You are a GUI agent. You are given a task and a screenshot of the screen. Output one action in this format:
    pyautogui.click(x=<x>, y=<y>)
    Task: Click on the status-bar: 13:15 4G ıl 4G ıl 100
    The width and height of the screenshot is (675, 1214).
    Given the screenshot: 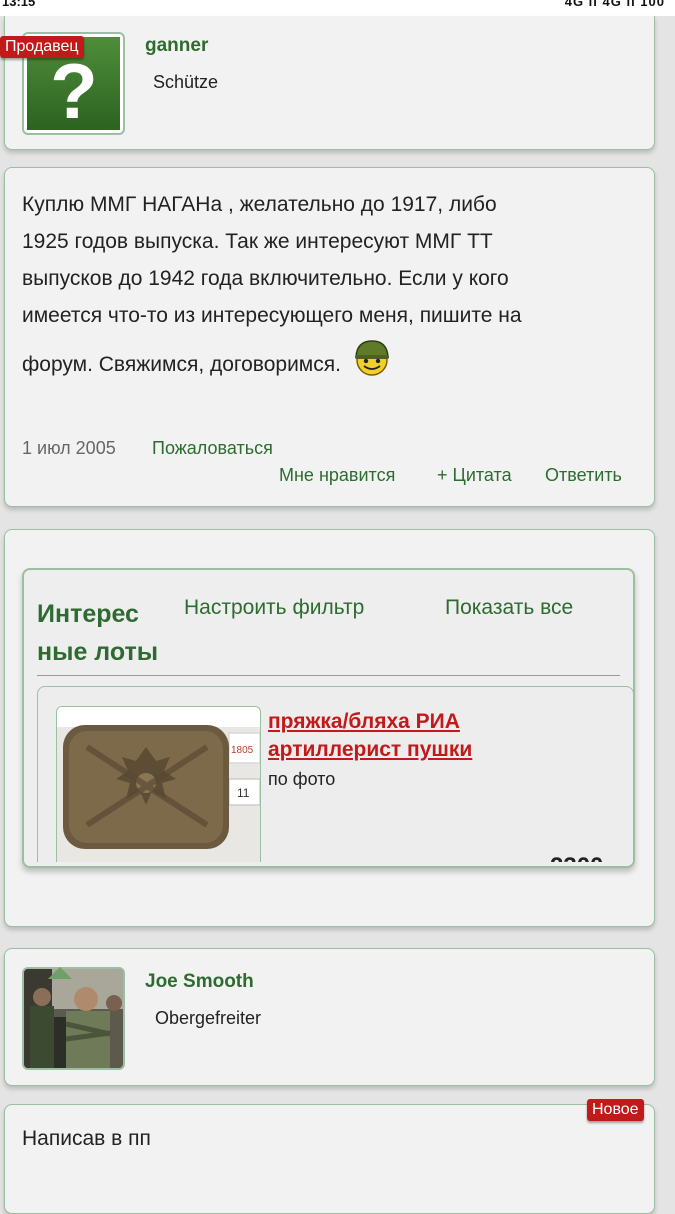 What is the action you would take?
    pyautogui.click(x=337, y=8)
    